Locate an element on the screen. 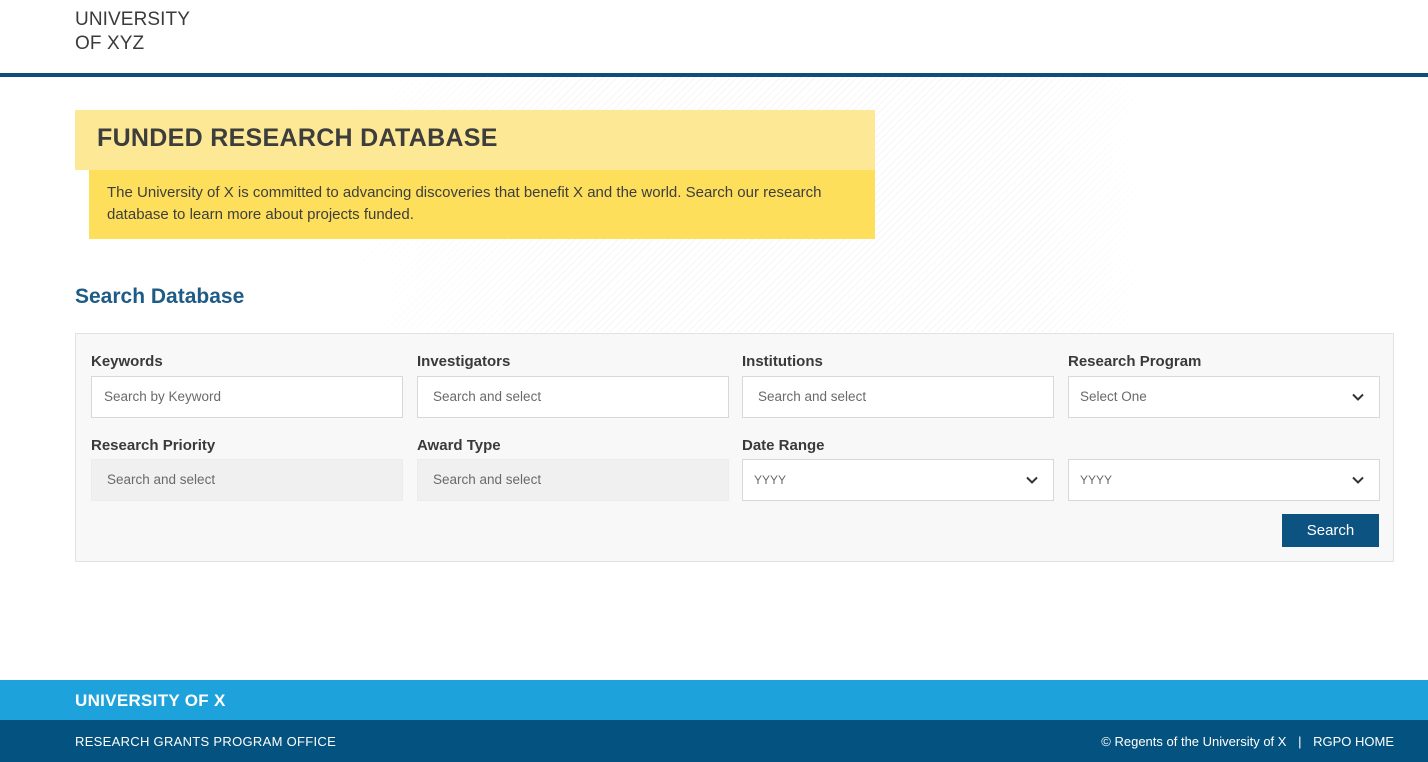  date-to-select: YYYY is located at coordinates (1224, 480).